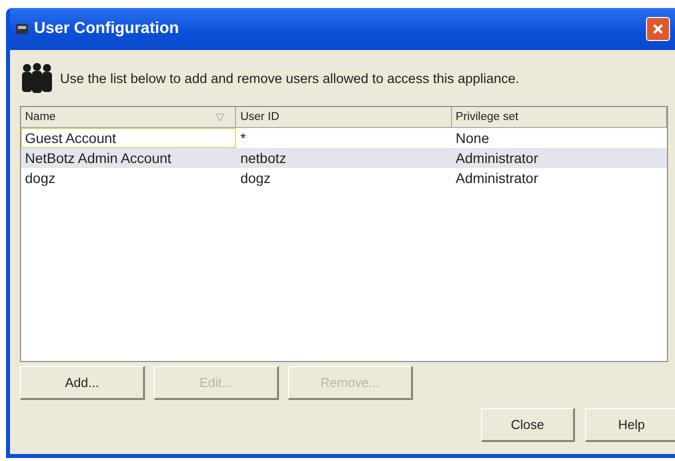  What do you see at coordinates (344, 178) in the screenshot?
I see `table-row: dogz dogz Administrator` at bounding box center [344, 178].